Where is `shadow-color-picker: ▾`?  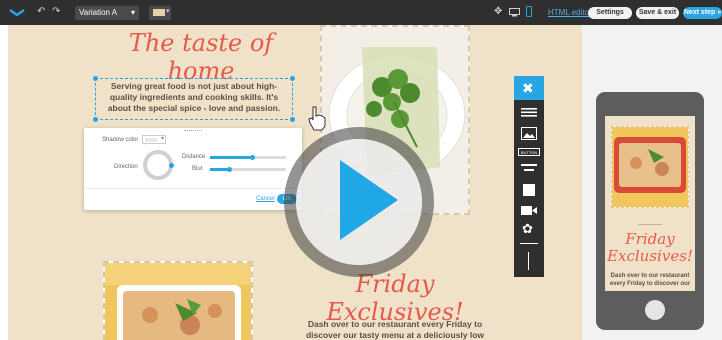
shadow-color-picker: ▾ is located at coordinates (154, 139).